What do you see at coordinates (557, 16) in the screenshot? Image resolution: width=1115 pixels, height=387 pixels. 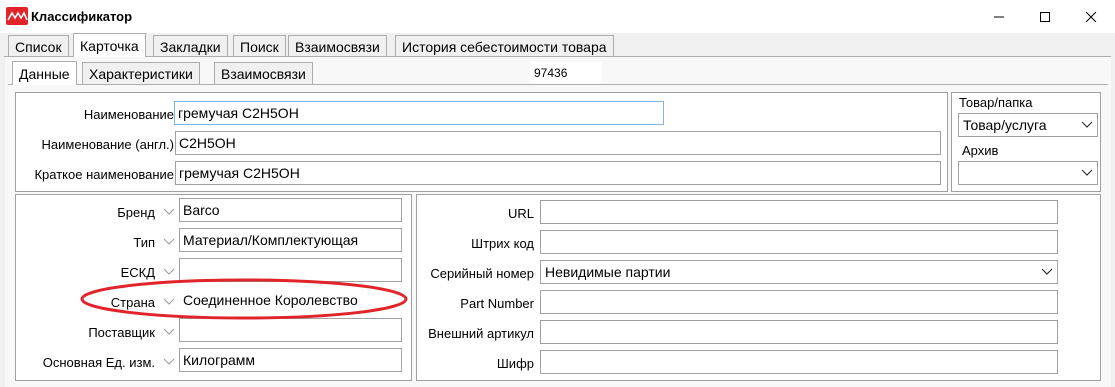 I see `title-bar` at bounding box center [557, 16].